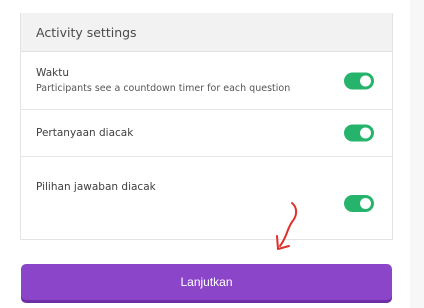 This screenshot has width=424, height=308. What do you see at coordinates (85, 133) in the screenshot?
I see `setting-label-pertanyaan-diacak: Pertanyaan diacak` at bounding box center [85, 133].